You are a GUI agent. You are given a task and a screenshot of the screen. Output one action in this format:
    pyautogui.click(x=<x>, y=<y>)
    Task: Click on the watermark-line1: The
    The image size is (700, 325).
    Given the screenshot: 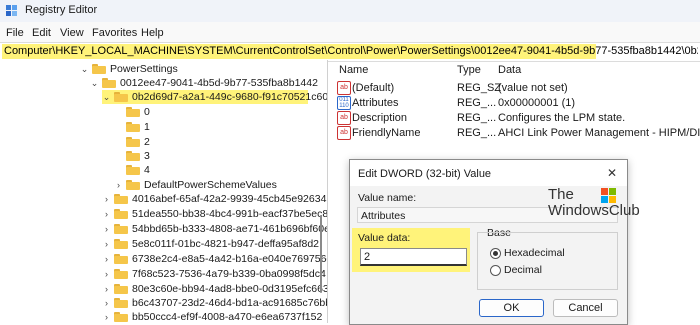 What is the action you would take?
    pyautogui.click(x=561, y=194)
    